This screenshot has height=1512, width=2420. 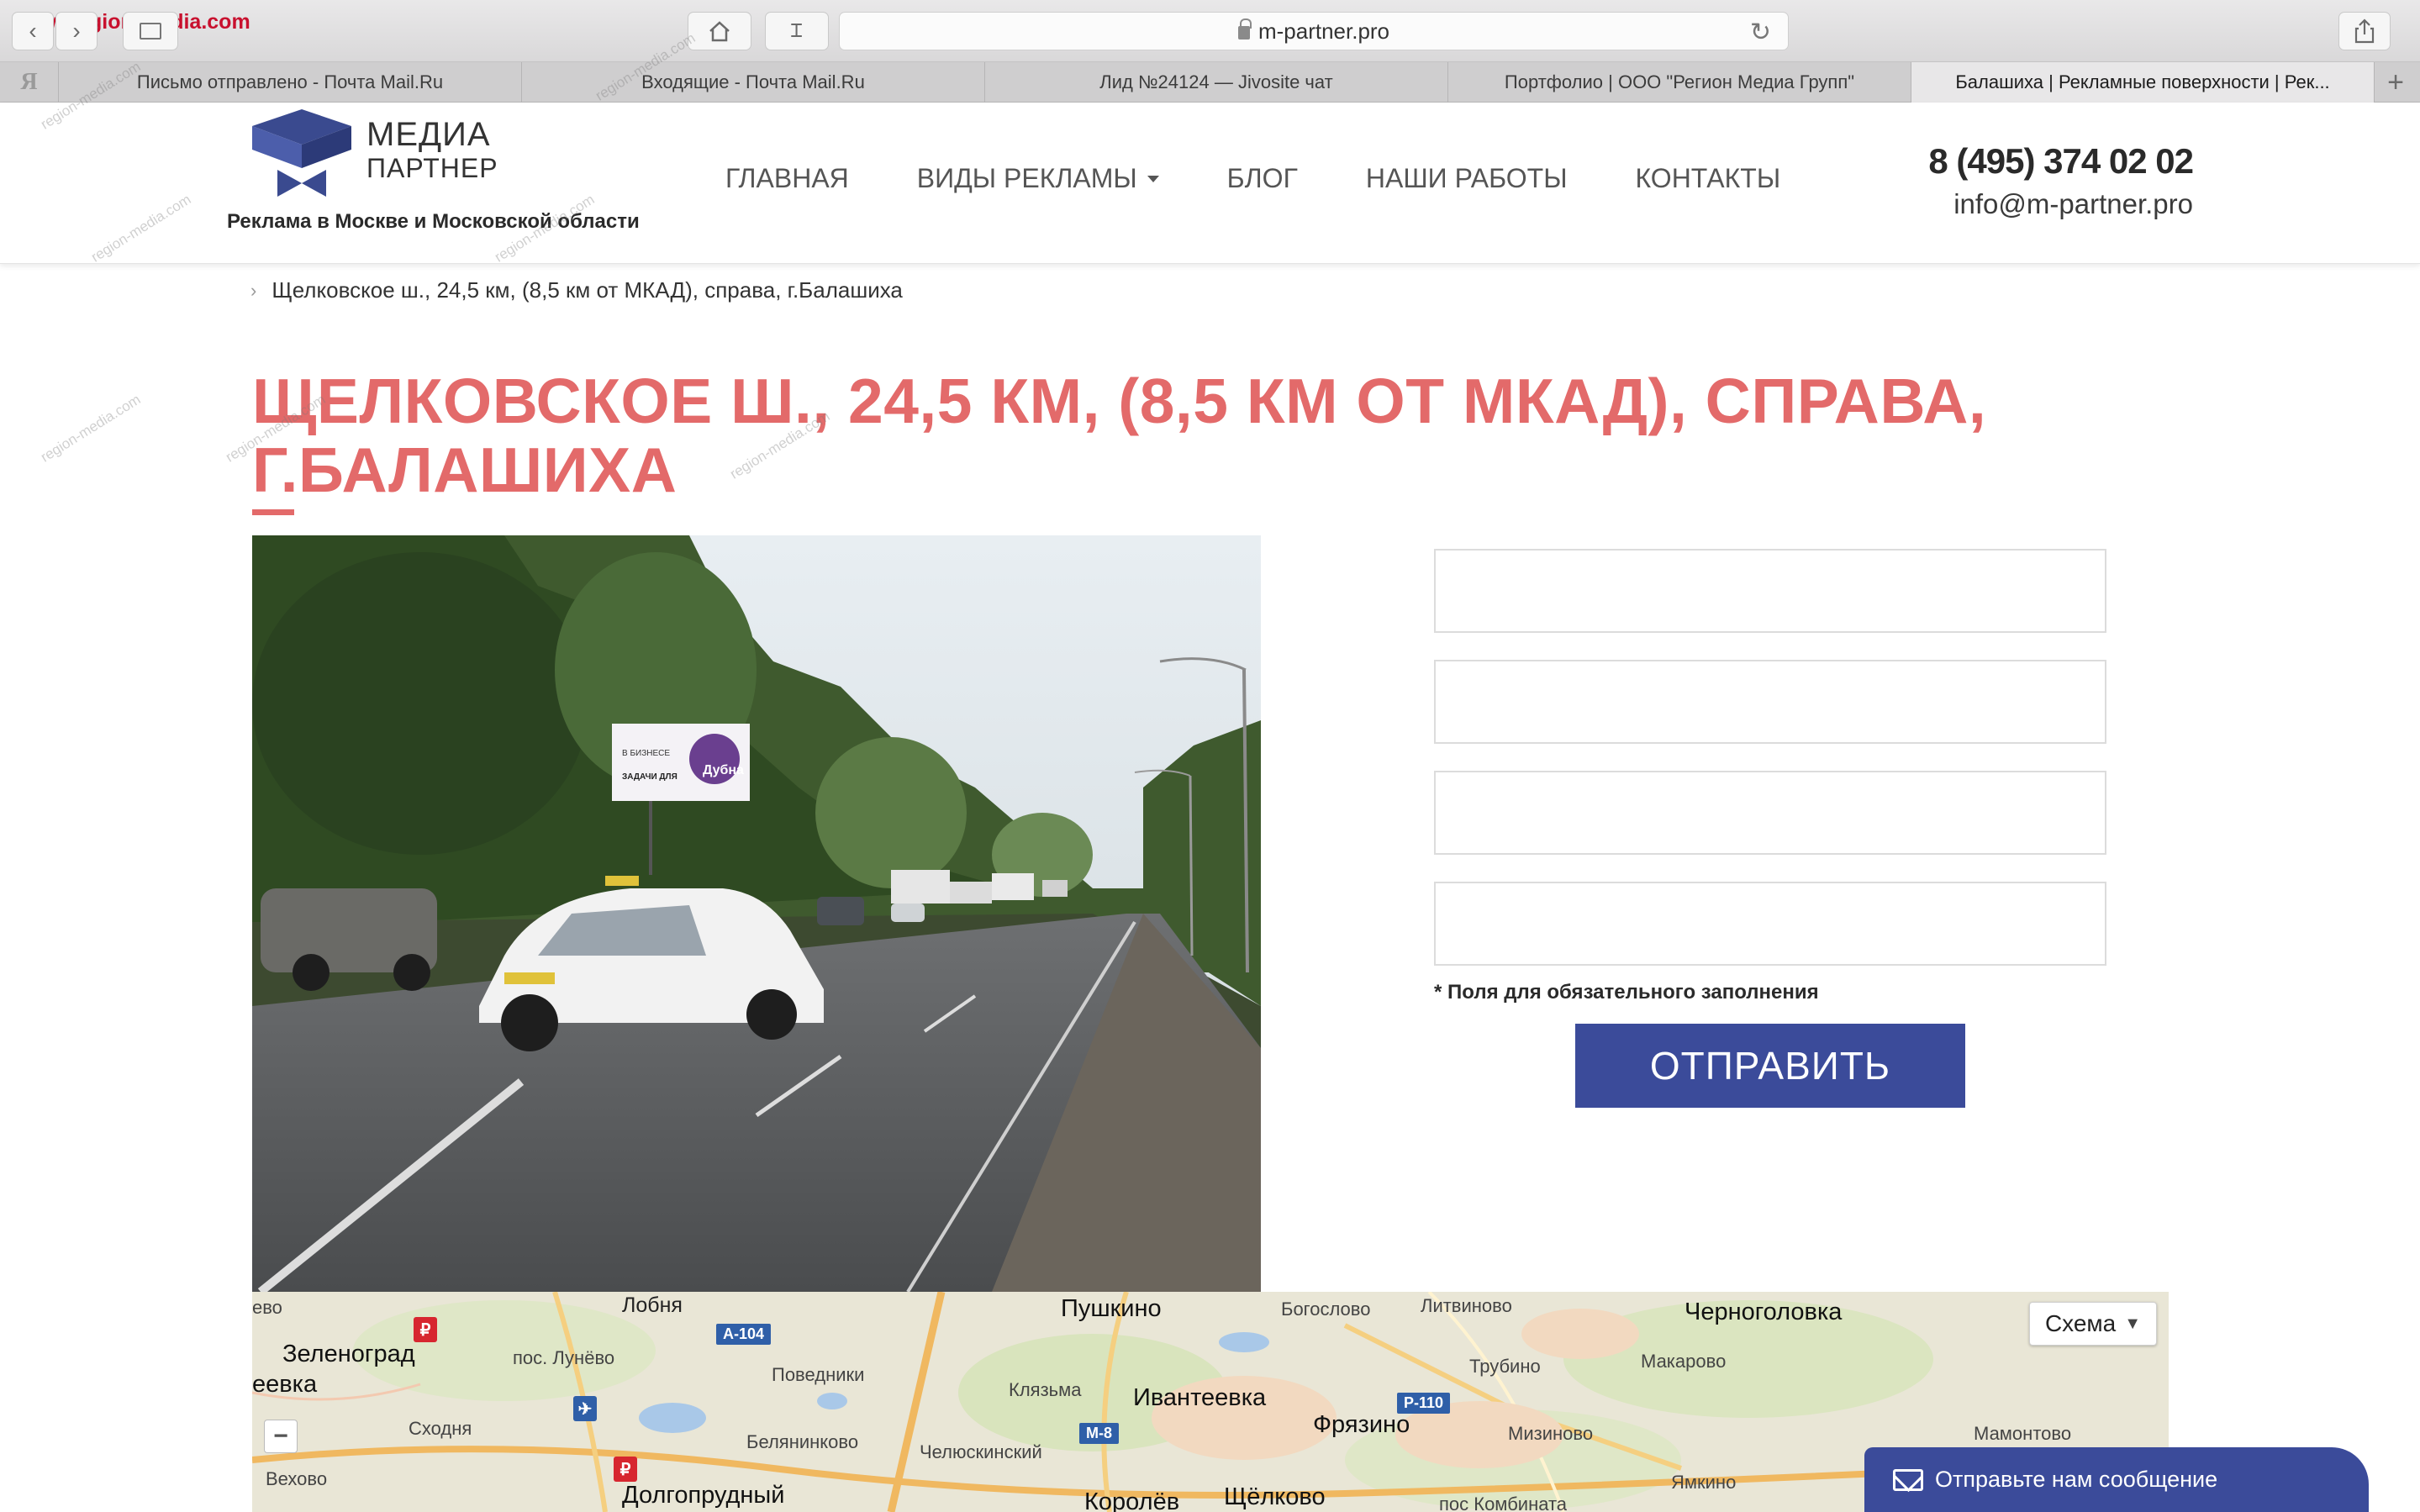 What do you see at coordinates (1770, 813) in the screenshot?
I see `email-field` at bounding box center [1770, 813].